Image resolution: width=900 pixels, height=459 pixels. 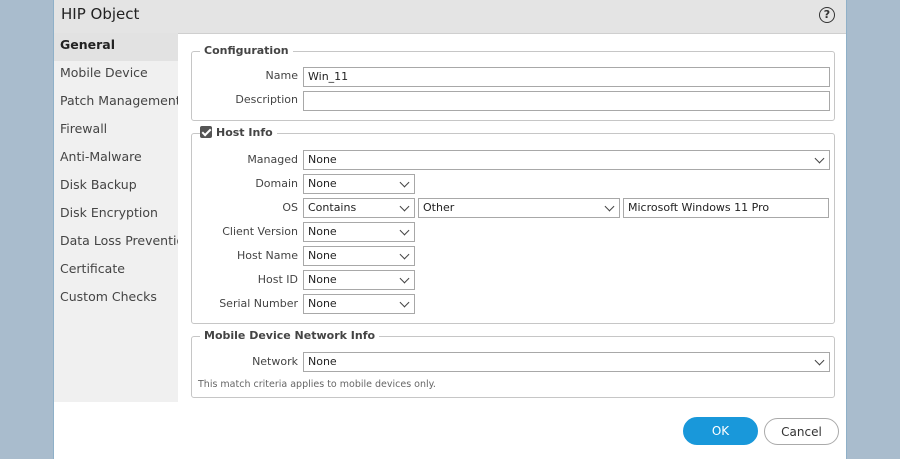 I want to click on sidebar-item-label: Custom Checks, so click(x=108, y=296).